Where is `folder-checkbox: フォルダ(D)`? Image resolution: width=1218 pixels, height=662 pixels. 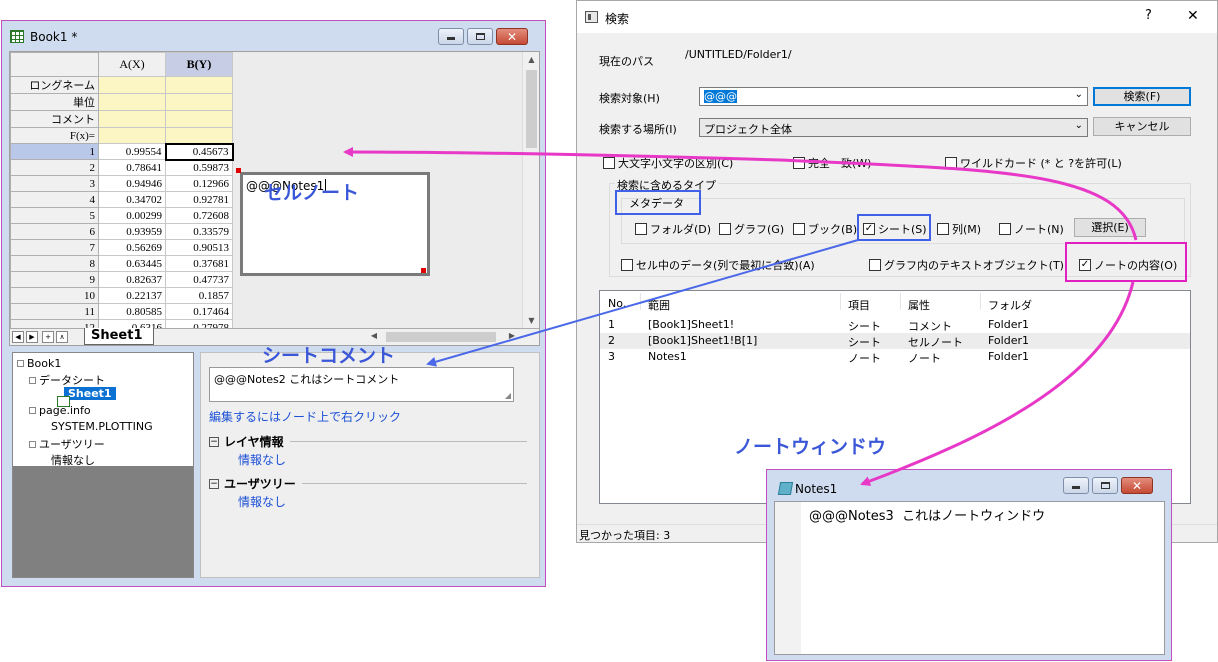 folder-checkbox: フォルダ(D) is located at coordinates (673, 229).